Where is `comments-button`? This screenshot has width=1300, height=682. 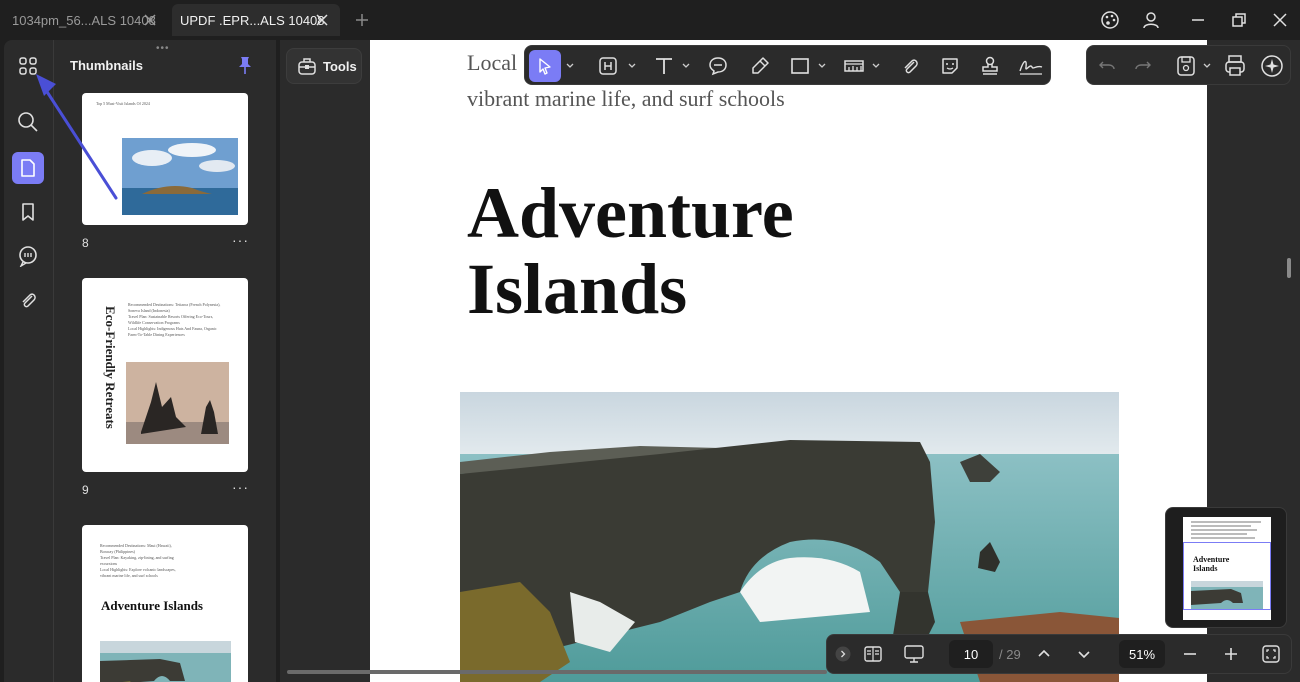 comments-button is located at coordinates (28, 256).